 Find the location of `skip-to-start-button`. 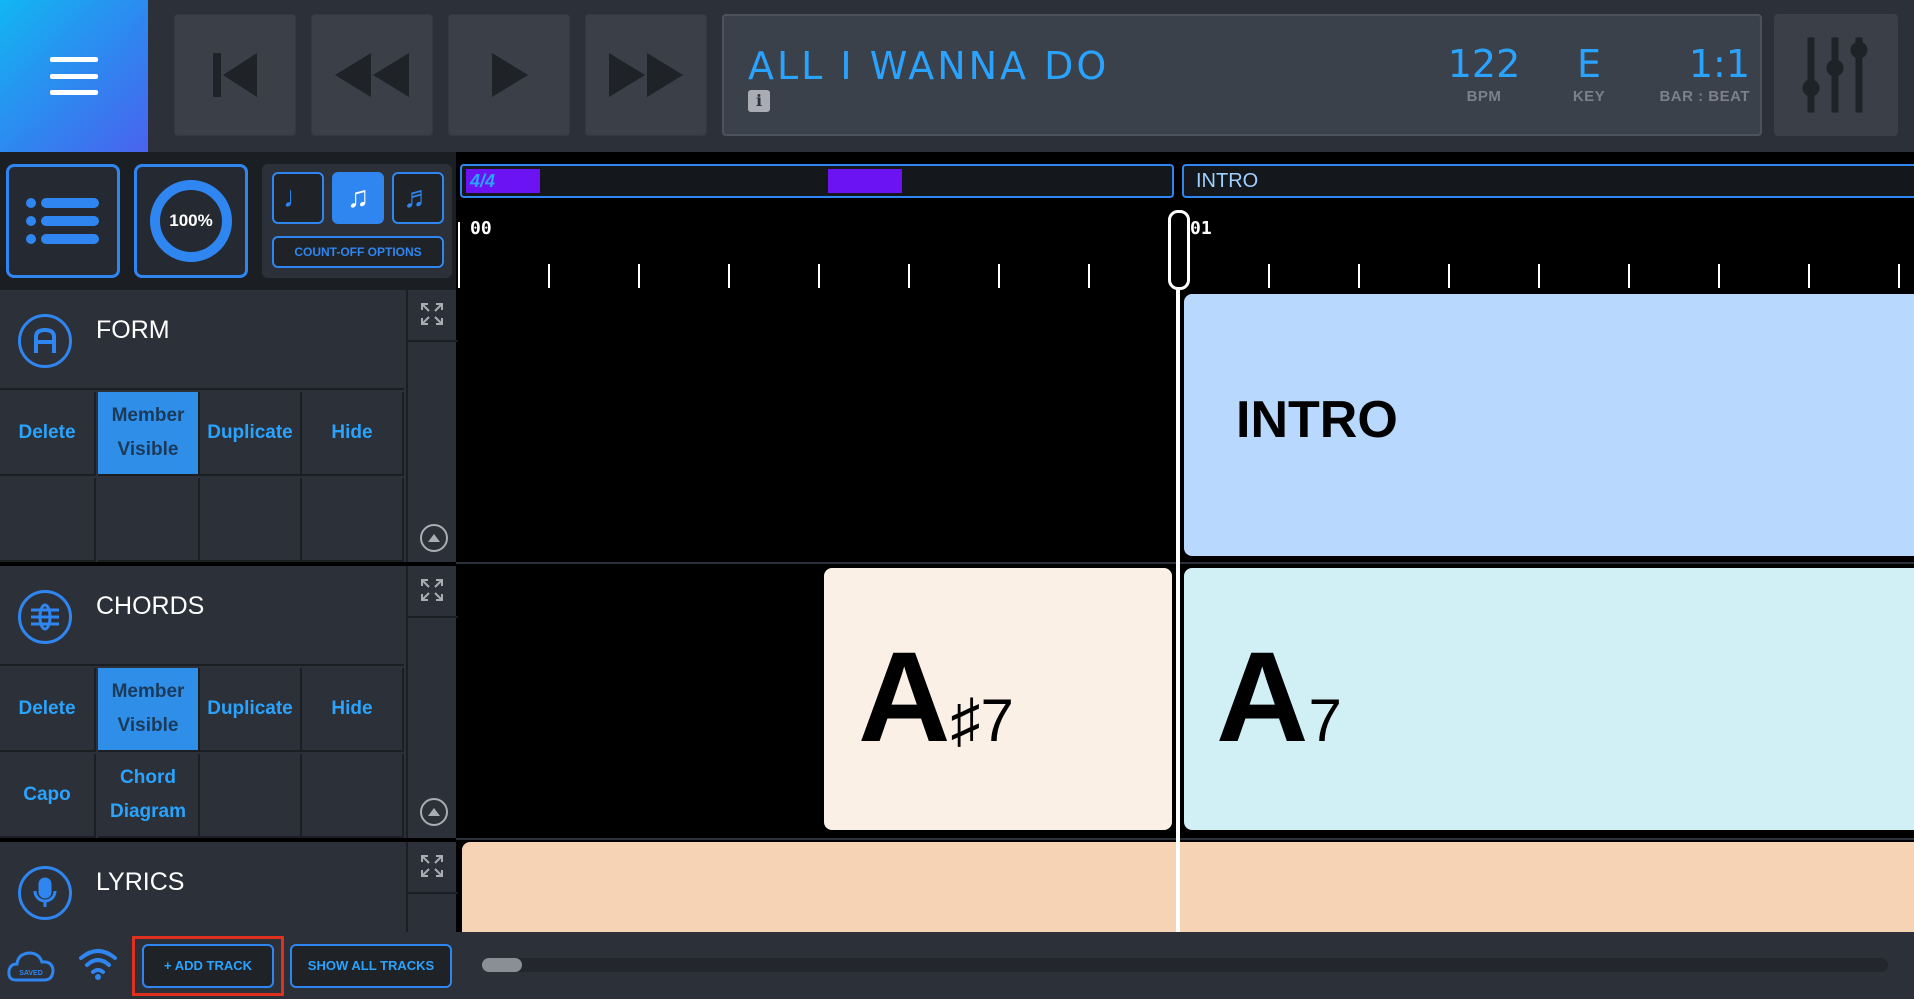

skip-to-start-button is located at coordinates (235, 75).